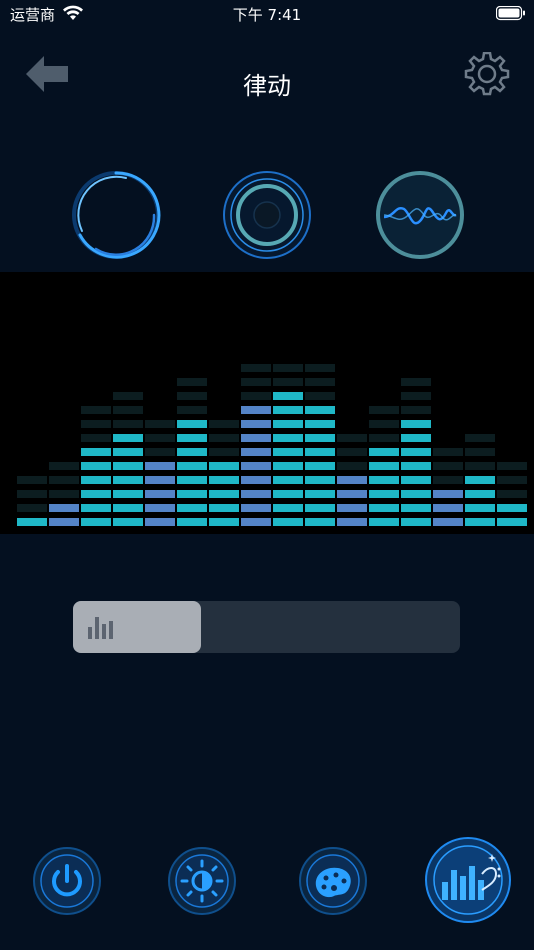 The height and width of the screenshot is (950, 534). I want to click on tab-bar, so click(267, 881).